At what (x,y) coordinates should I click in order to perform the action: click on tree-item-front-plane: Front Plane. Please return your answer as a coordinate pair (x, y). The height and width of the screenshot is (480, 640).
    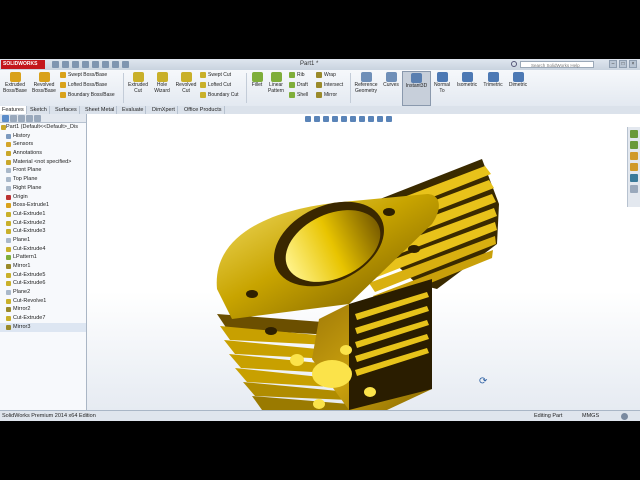
    Looking at the image, I should click on (43, 170).